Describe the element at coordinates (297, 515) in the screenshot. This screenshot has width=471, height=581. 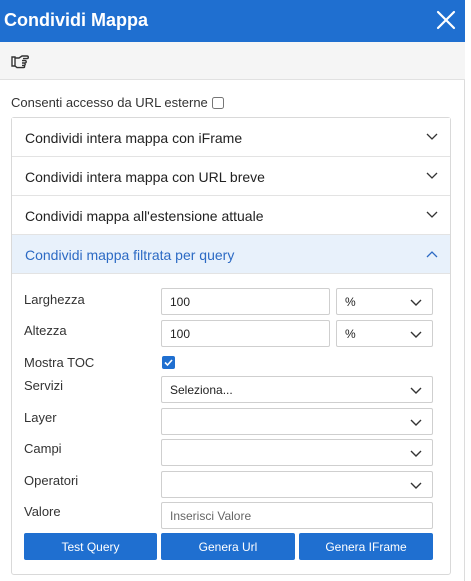
I see `value-input: Inserisci Valore` at that location.